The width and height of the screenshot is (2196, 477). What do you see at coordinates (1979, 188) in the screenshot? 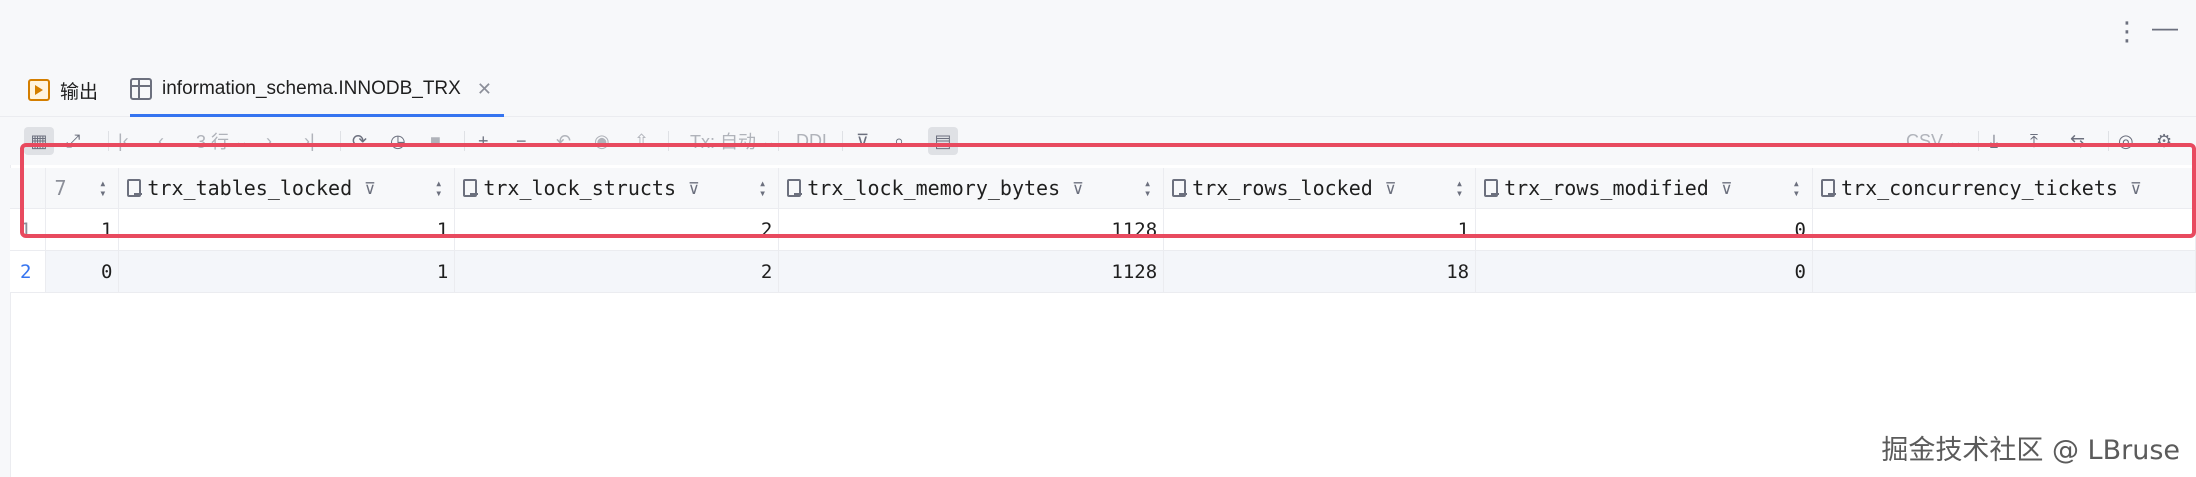
I see `column-header-label: trx_concurrency_tickets` at bounding box center [1979, 188].